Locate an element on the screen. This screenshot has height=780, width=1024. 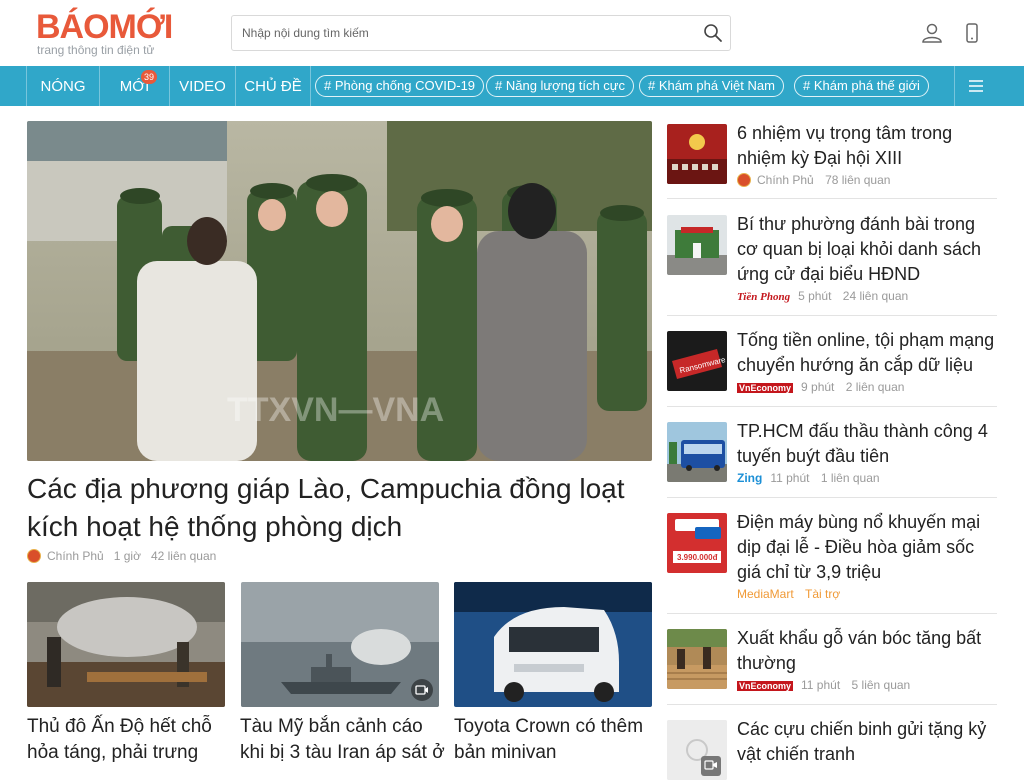
topic-covid: # Phòng chống COVID-19 is located at coordinates (400, 86).